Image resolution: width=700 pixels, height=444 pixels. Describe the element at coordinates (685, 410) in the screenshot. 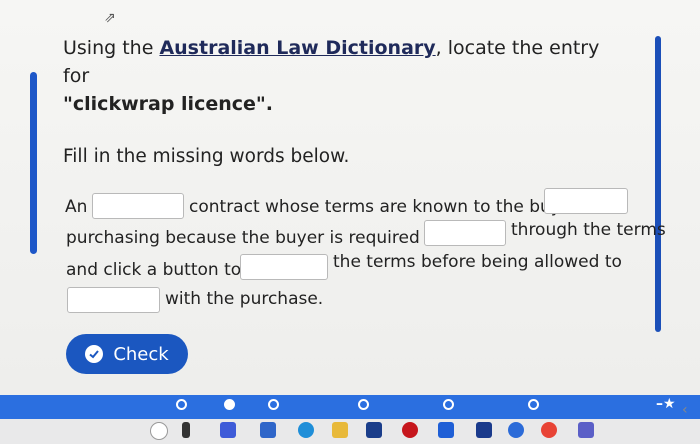

I see `chevron-left-icon: ‹` at that location.